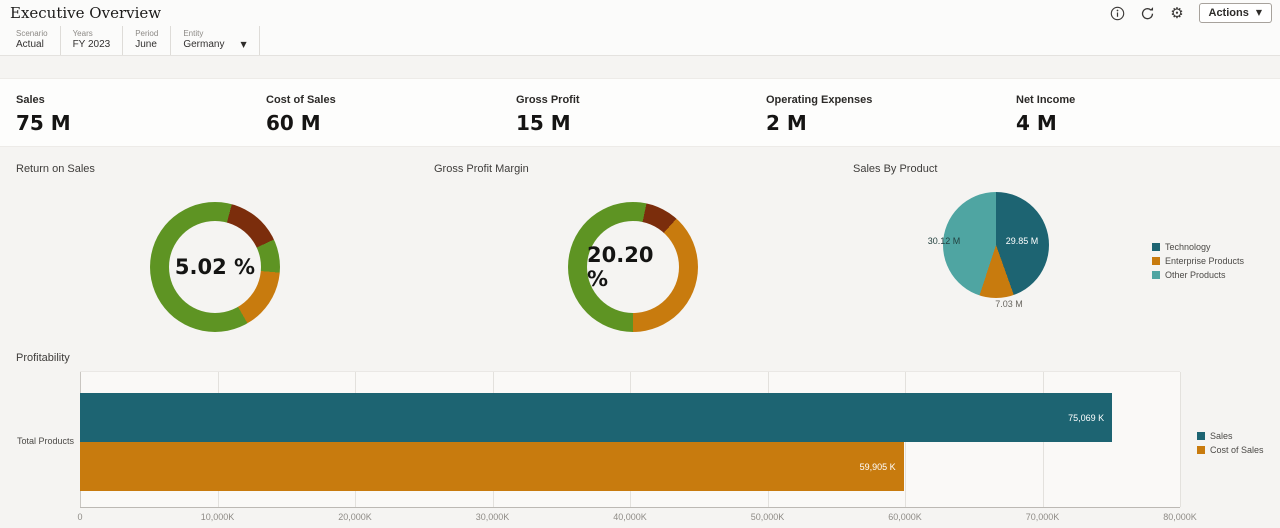  Describe the element at coordinates (1147, 13) in the screenshot. I see `refresh-icon` at that location.